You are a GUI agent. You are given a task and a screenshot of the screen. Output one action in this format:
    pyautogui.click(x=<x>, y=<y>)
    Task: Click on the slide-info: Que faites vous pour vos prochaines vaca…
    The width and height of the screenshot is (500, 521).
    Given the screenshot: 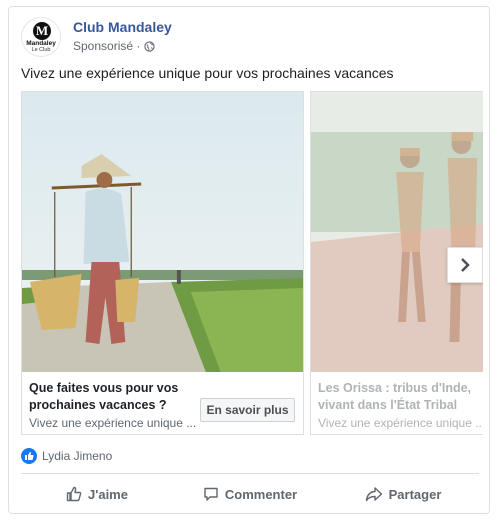 What is the action you would take?
    pyautogui.click(x=162, y=403)
    